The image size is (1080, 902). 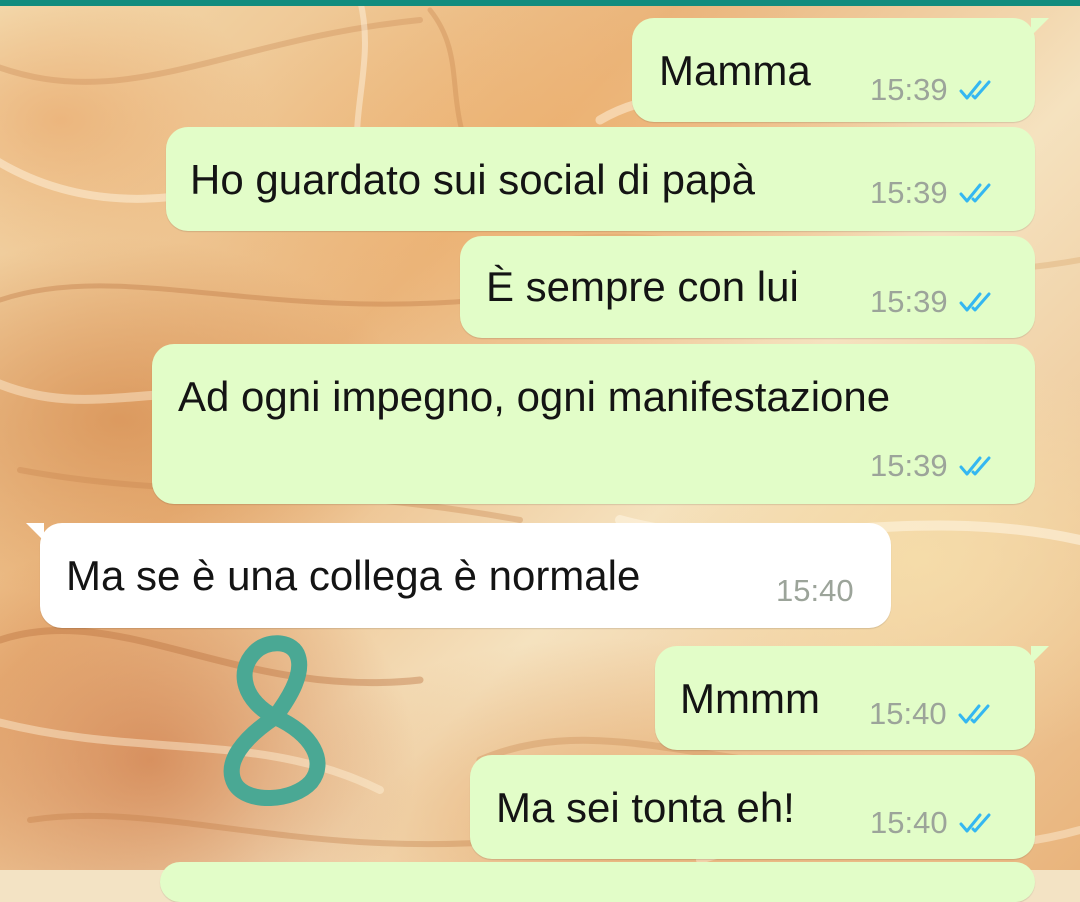 I want to click on message-text: Mamma, so click(x=735, y=70).